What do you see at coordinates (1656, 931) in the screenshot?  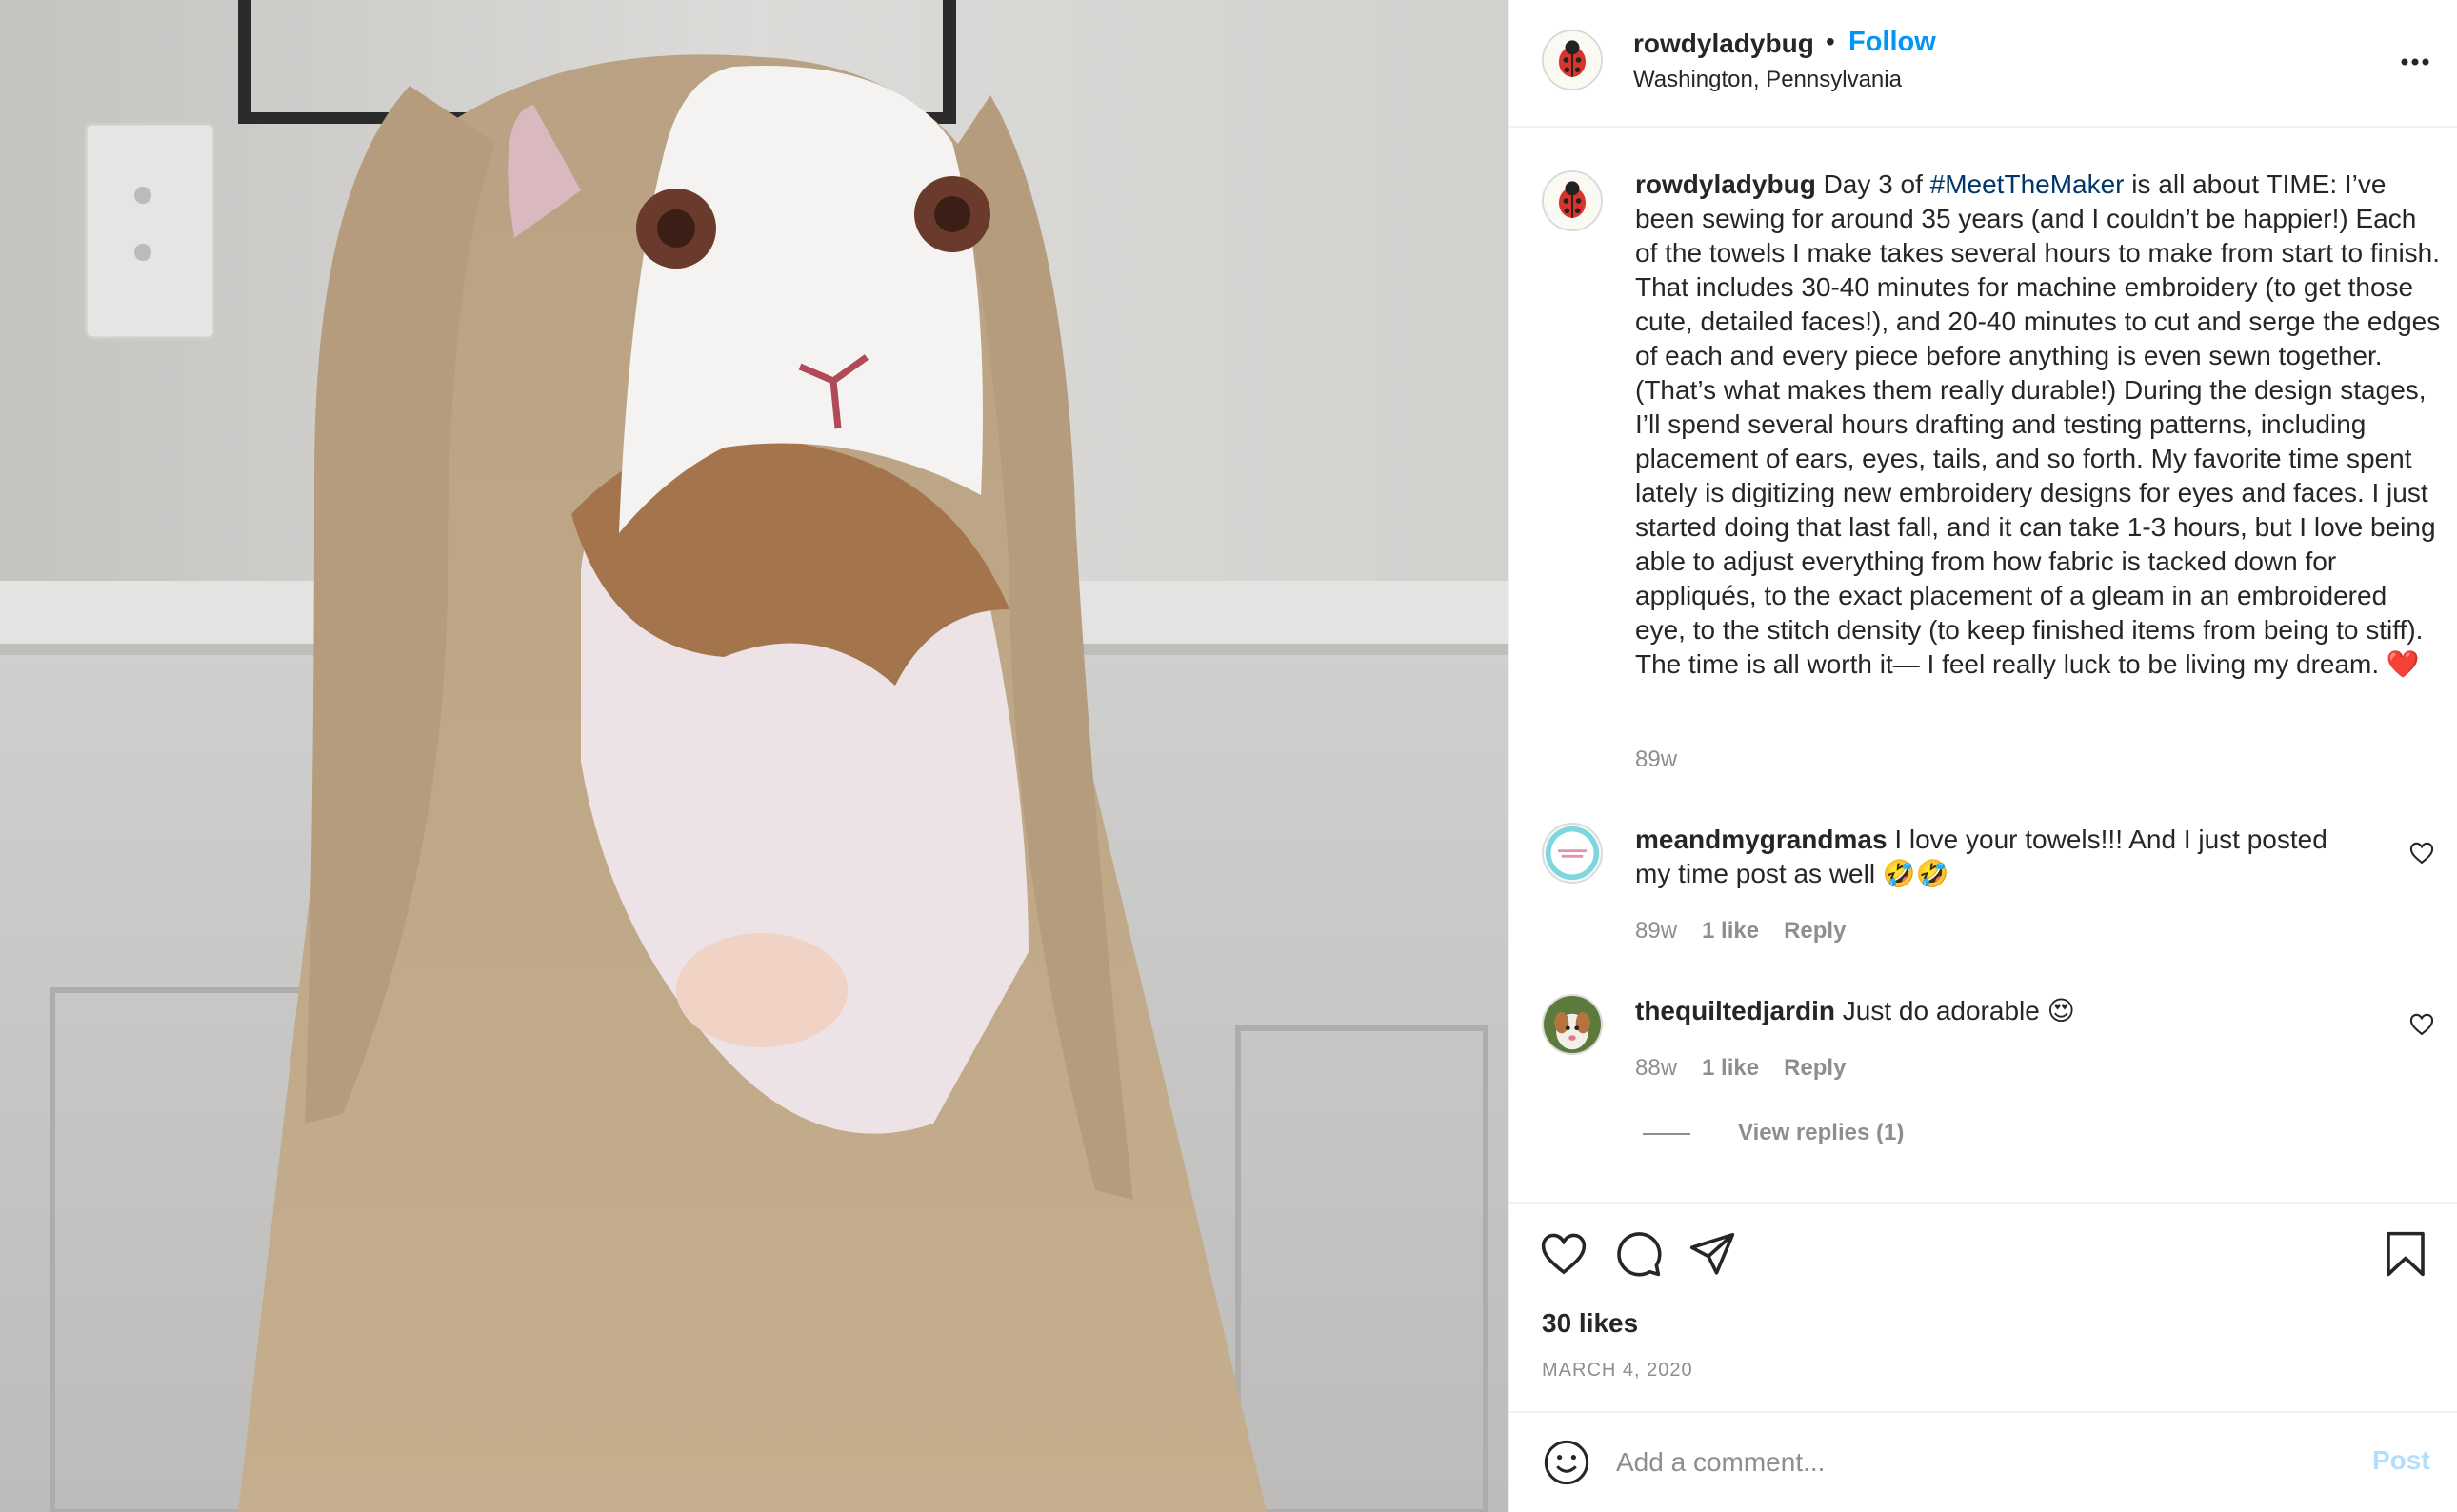 I see `comment-time: 89w` at bounding box center [1656, 931].